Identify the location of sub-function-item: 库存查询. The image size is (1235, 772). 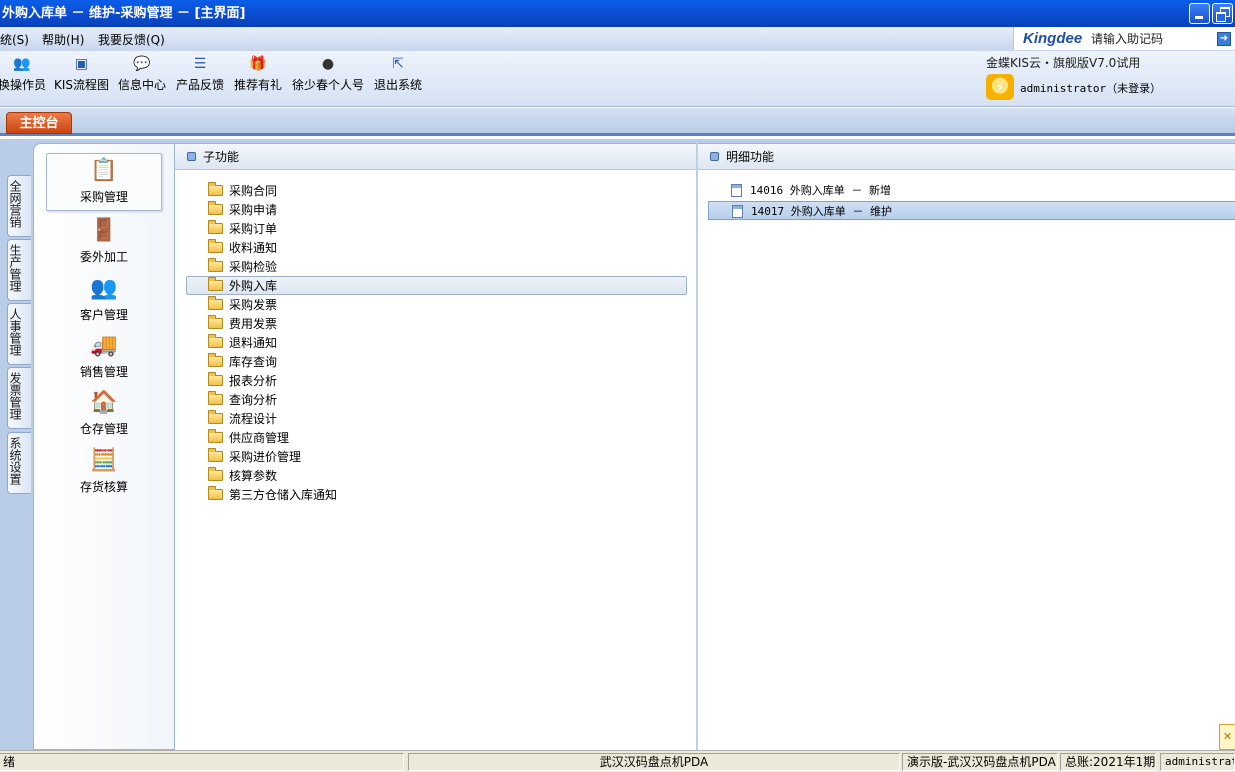
(242, 362).